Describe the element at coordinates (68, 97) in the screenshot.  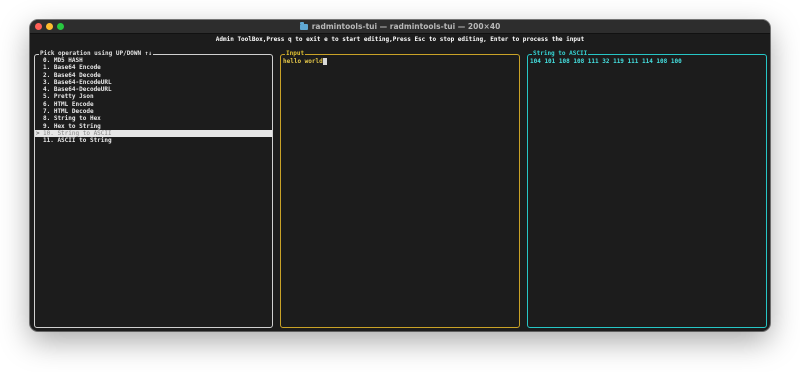
I see `operation-item-label: 5. Pretty Json` at that location.